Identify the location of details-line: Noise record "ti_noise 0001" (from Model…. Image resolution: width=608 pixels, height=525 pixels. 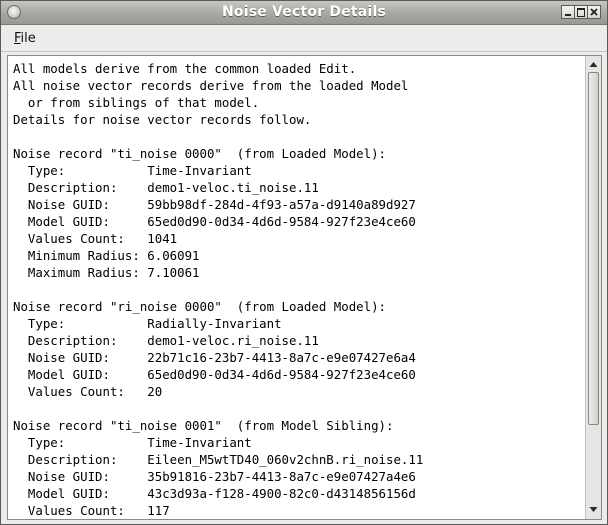
(203, 425).